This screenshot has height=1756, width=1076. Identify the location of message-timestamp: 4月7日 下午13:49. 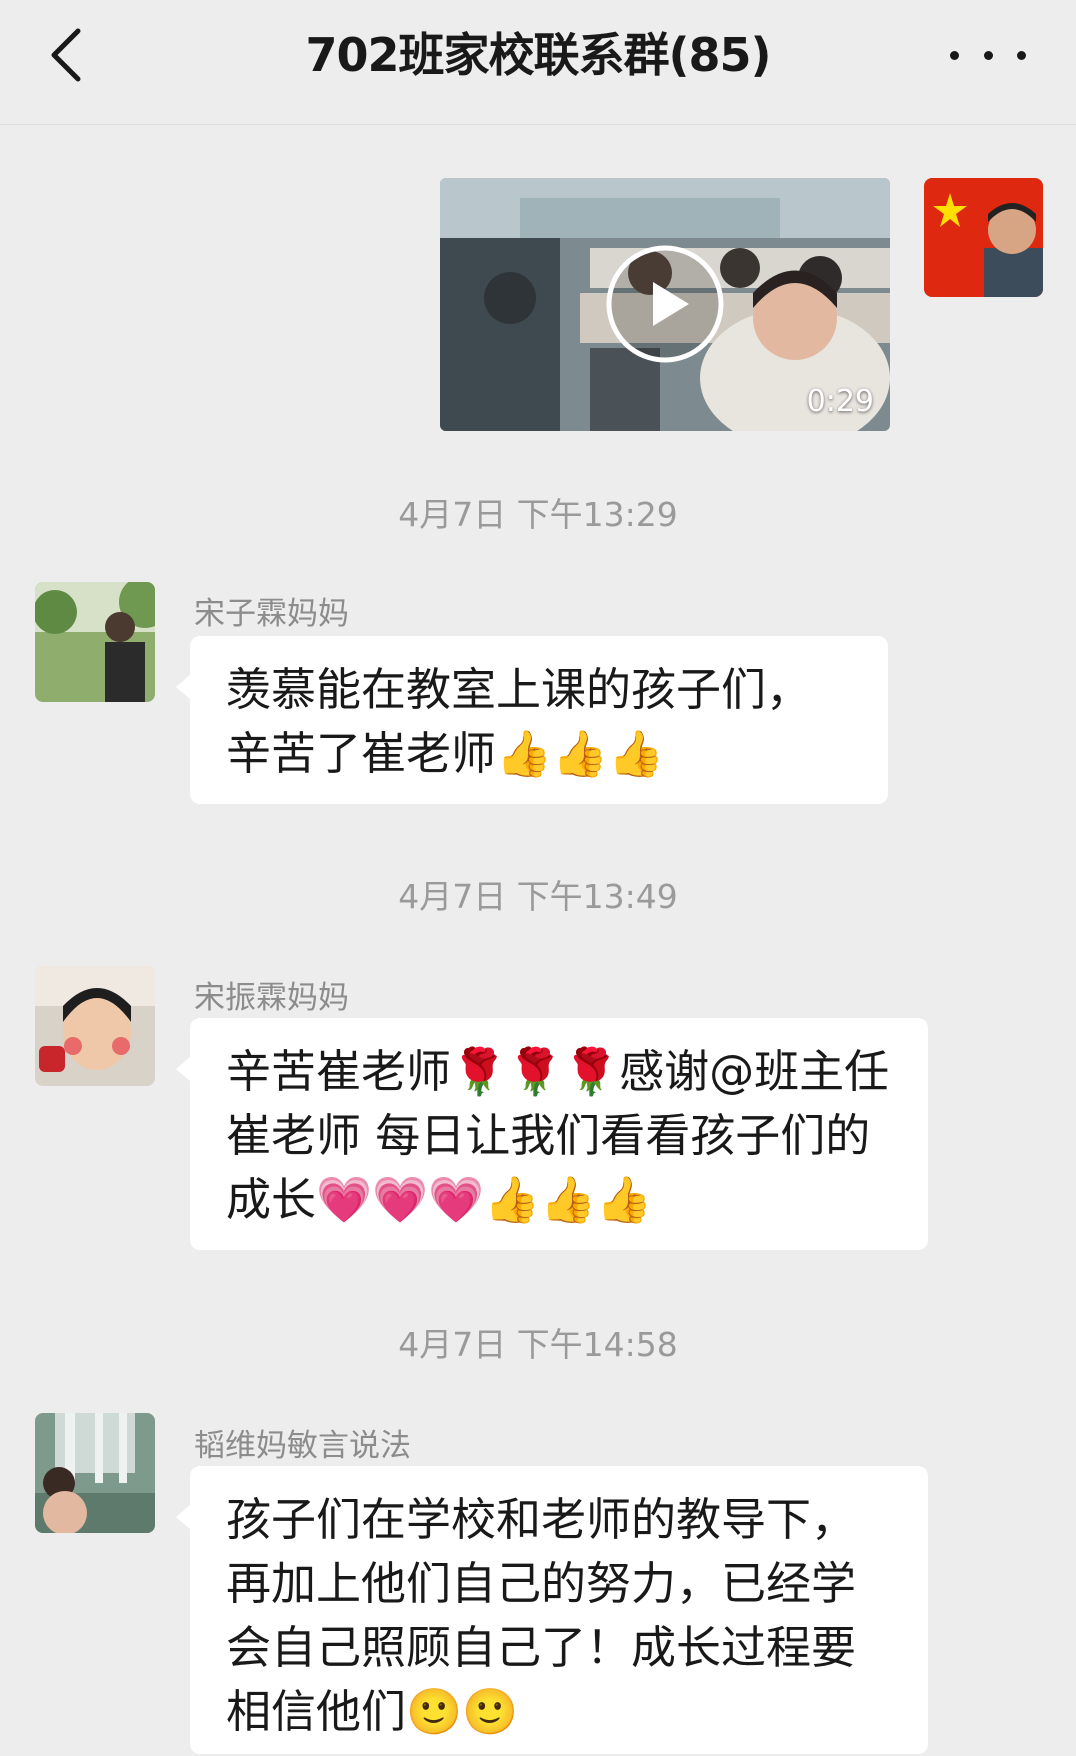
(538, 896).